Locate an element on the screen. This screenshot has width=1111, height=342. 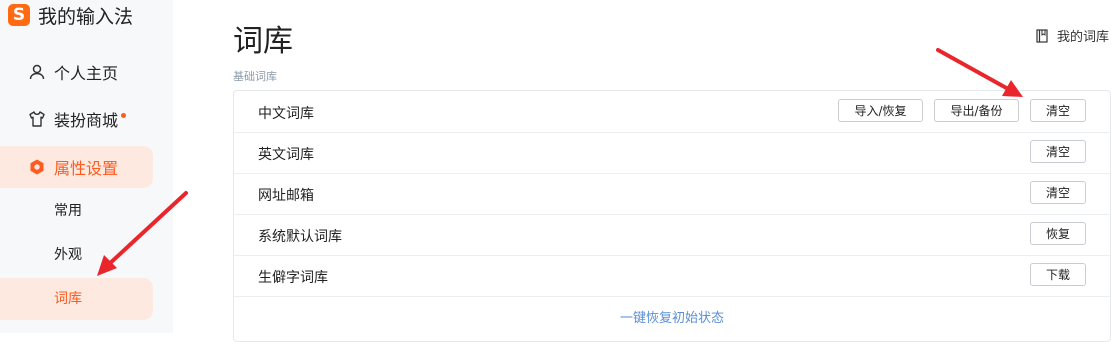
page-title: 词库 is located at coordinates (263, 41).